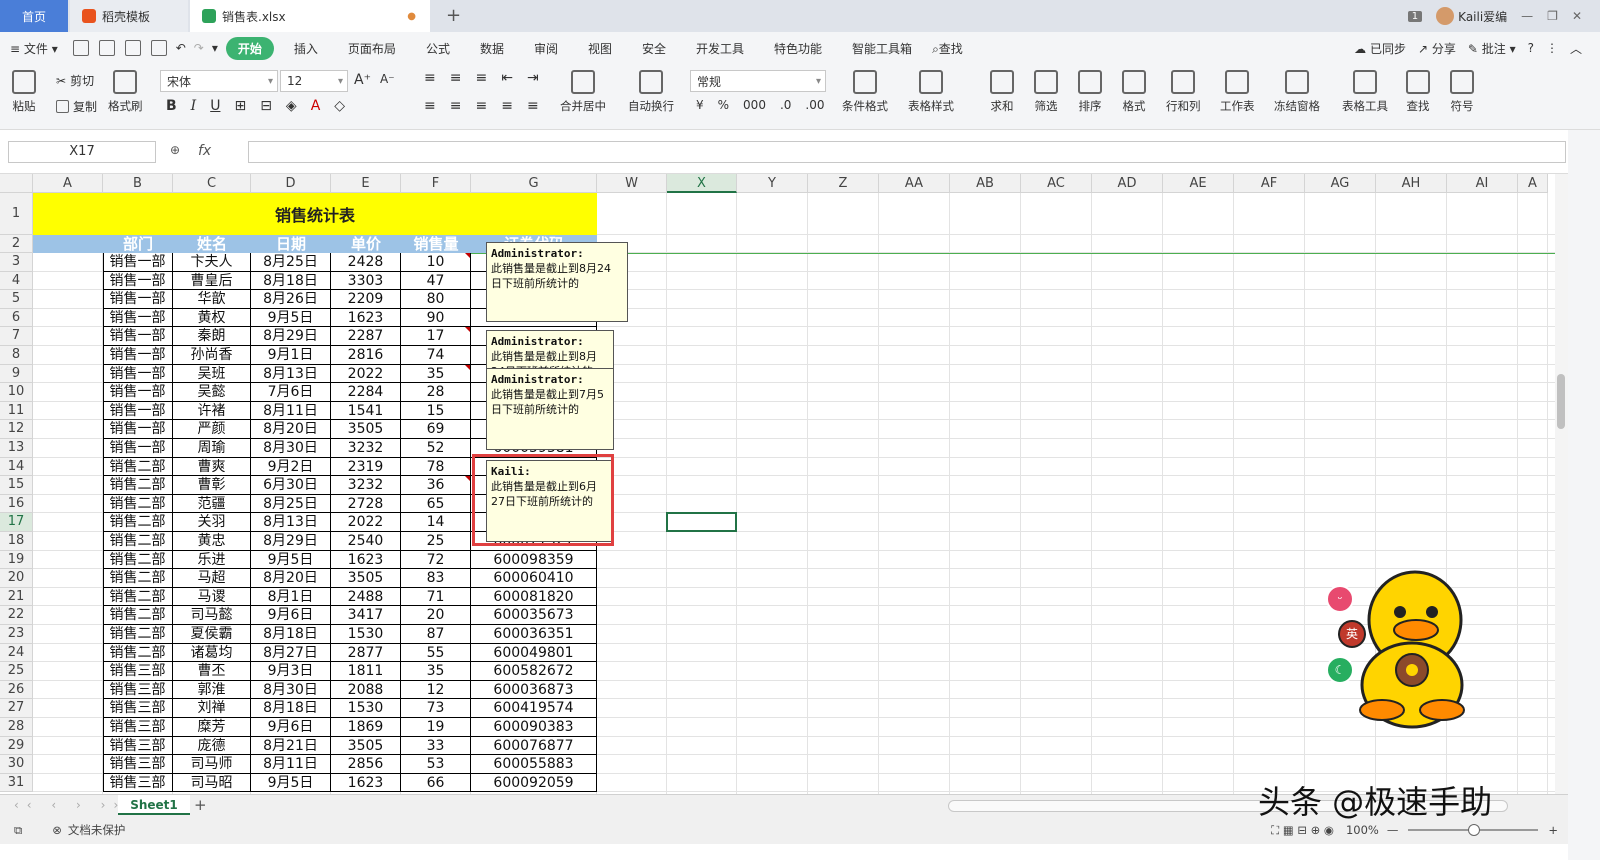 Image resolution: width=1600 pixels, height=860 pixels. I want to click on table-cell: 600419574, so click(534, 708).